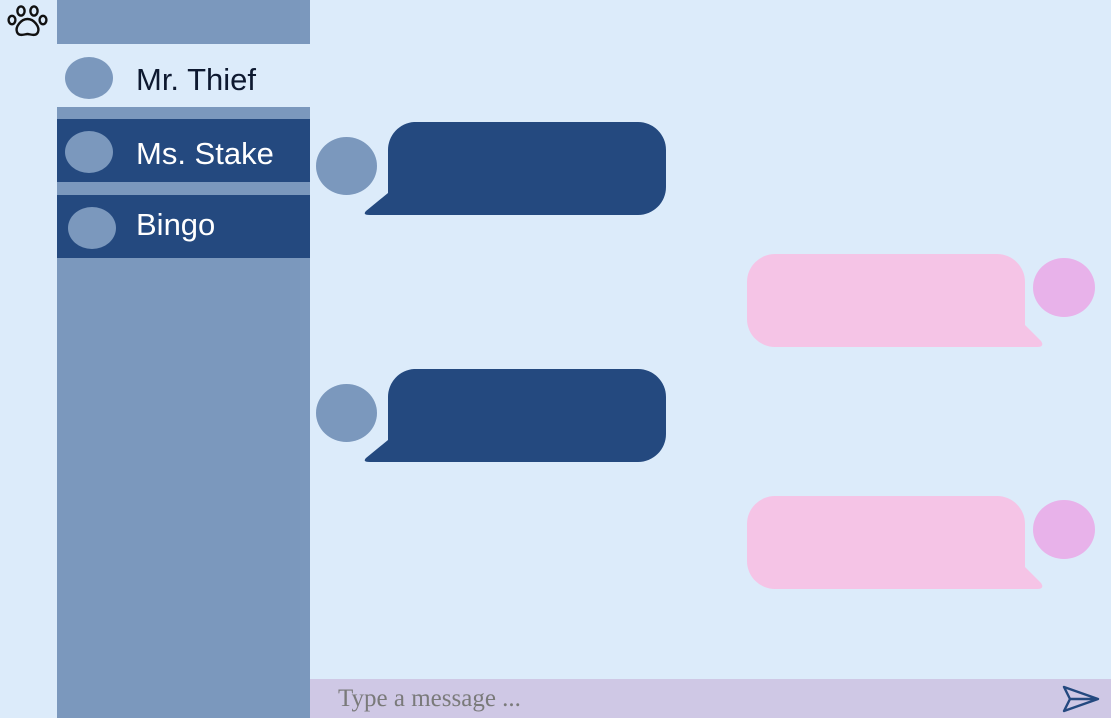  What do you see at coordinates (27, 21) in the screenshot?
I see `paw-icon` at bounding box center [27, 21].